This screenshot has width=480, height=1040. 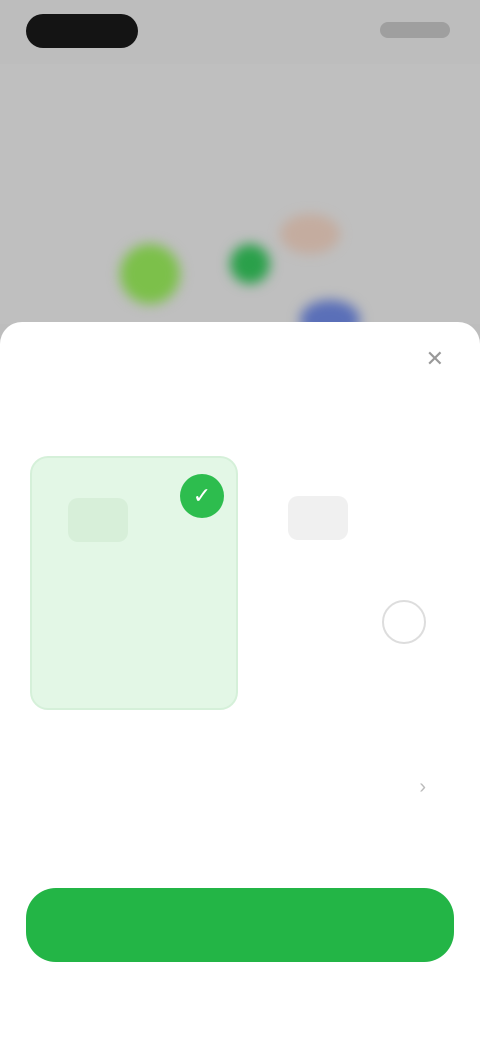 What do you see at coordinates (420, 416) in the screenshot?
I see `tab-second` at bounding box center [420, 416].